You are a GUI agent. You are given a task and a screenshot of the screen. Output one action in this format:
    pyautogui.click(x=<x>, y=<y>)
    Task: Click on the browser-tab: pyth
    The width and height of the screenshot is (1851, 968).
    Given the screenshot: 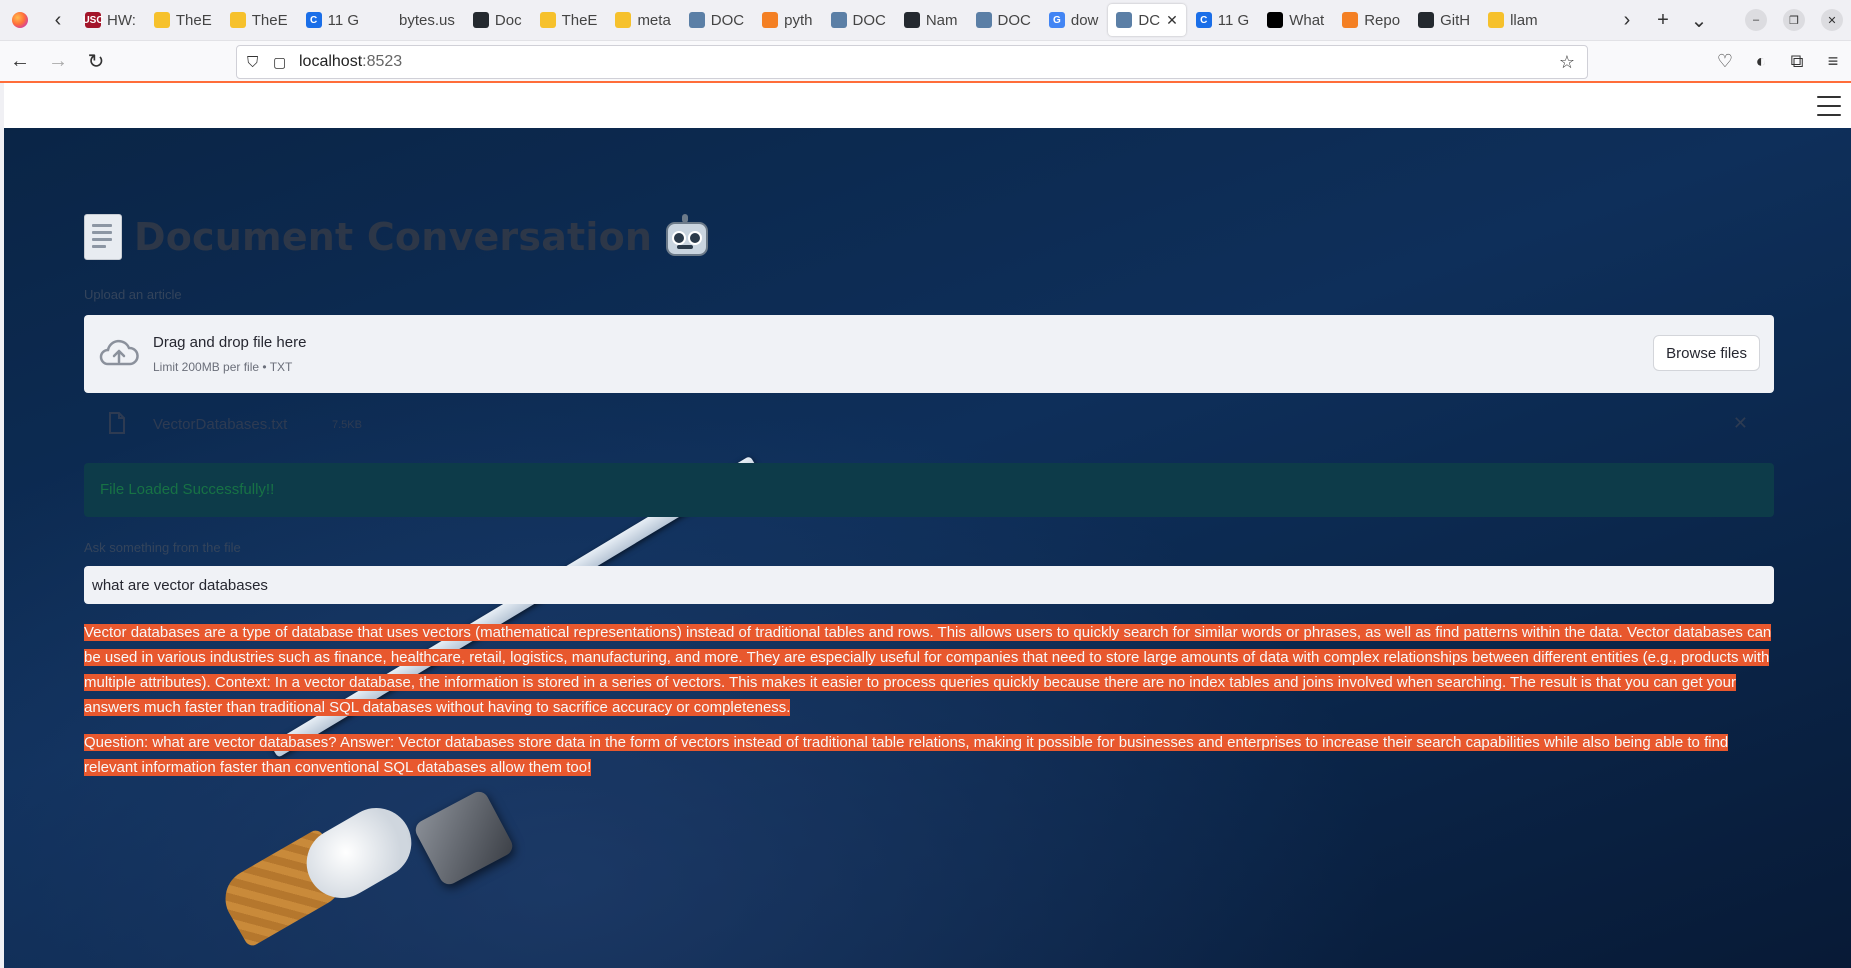 What is the action you would take?
    pyautogui.click(x=787, y=20)
    